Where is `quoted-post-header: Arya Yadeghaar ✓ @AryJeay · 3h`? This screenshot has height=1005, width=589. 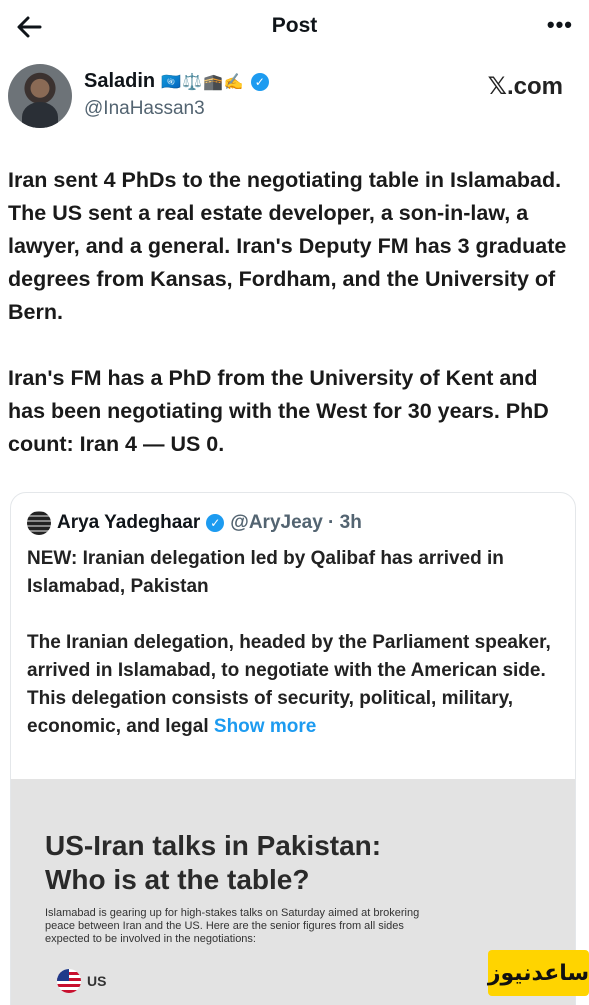 quoted-post-header: Arya Yadeghaar ✓ @AryJeay · 3h is located at coordinates (194, 523).